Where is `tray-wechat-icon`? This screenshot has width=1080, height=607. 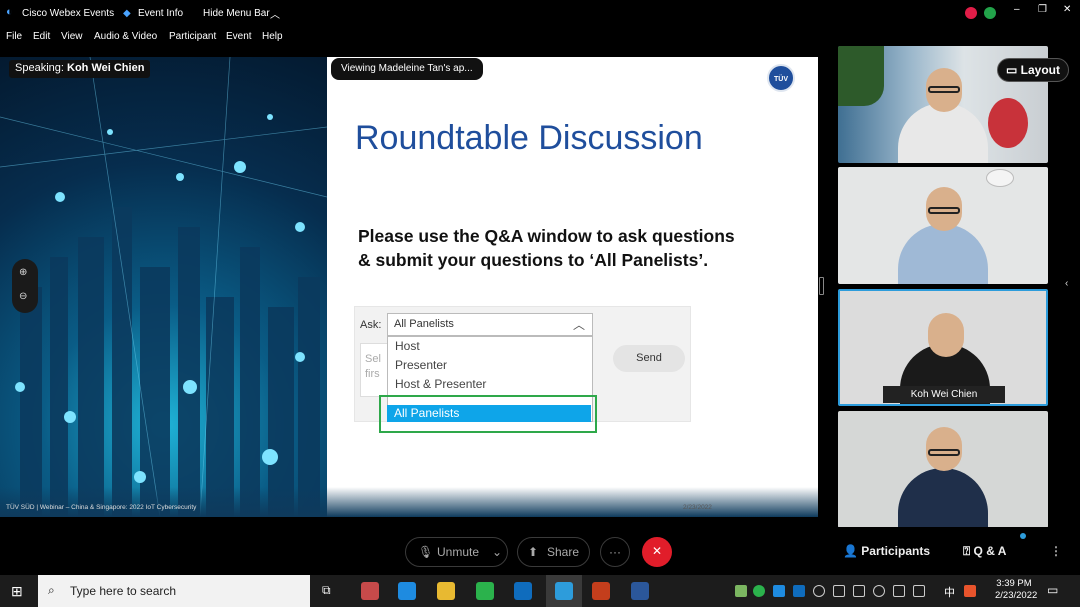 tray-wechat-icon is located at coordinates (759, 591).